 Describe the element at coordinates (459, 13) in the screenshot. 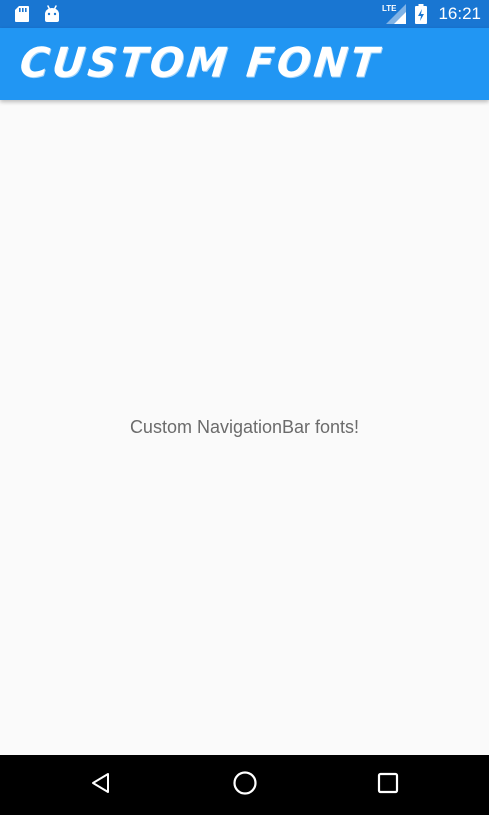

I see `status-clock: 16:21` at that location.